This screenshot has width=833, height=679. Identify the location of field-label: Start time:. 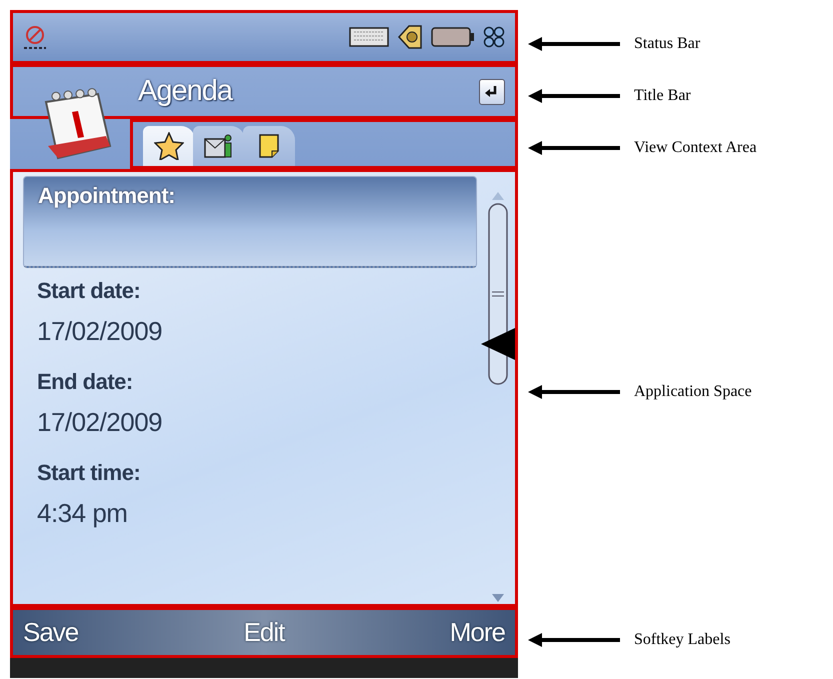
(88, 473).